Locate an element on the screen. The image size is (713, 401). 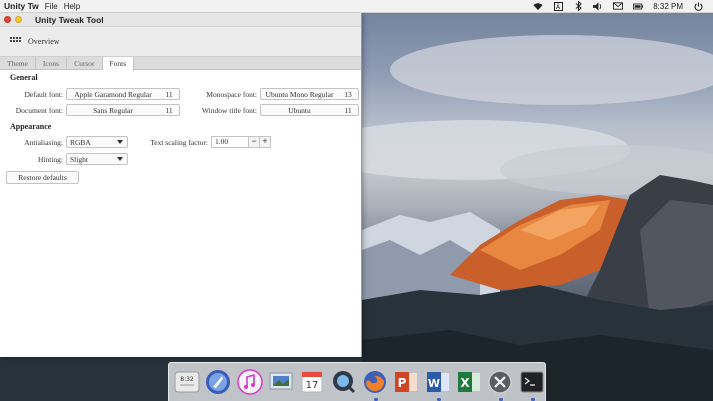
active-app-name: Unity Tw is located at coordinates (19, 6).